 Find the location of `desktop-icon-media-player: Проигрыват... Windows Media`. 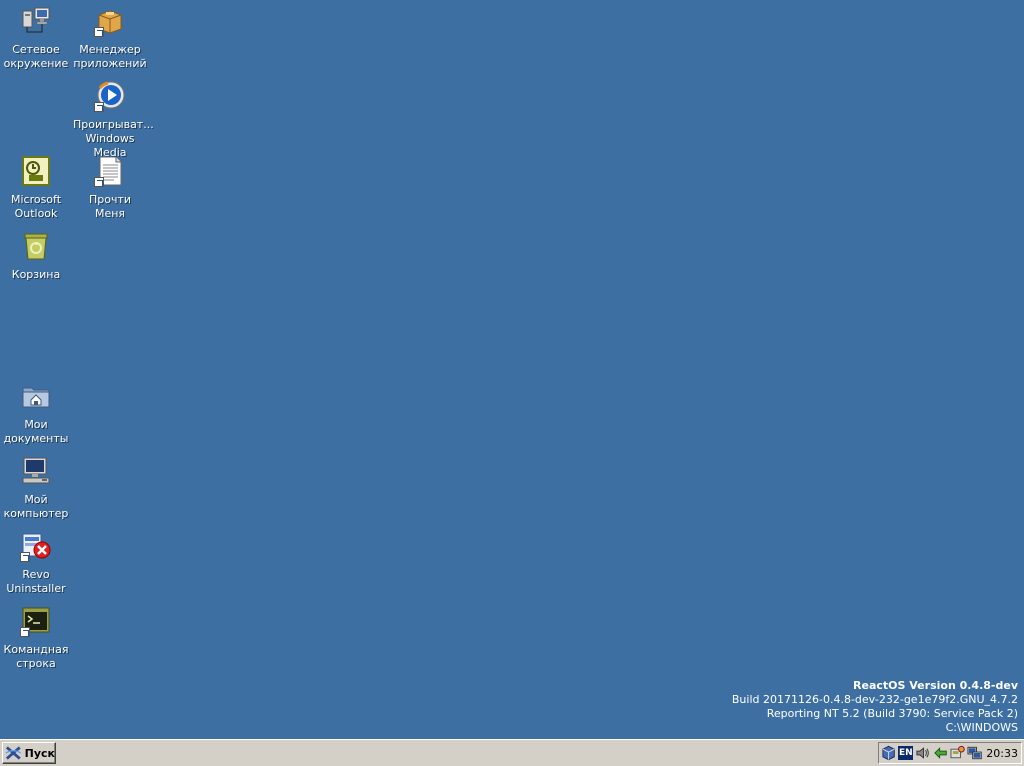

desktop-icon-media-player: Проигрыват... Windows Media is located at coordinates (113, 120).